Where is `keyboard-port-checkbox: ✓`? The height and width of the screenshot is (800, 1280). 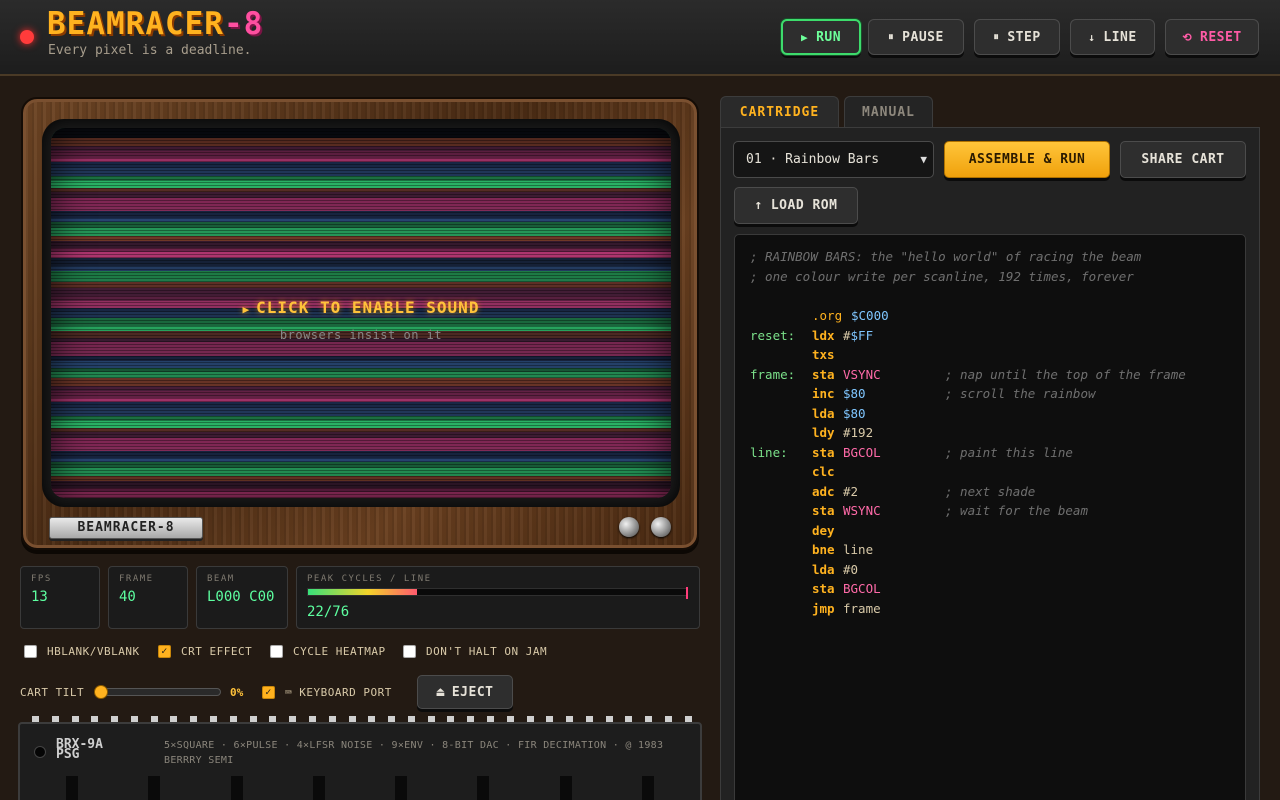
keyboard-port-checkbox: ✓ is located at coordinates (268, 692).